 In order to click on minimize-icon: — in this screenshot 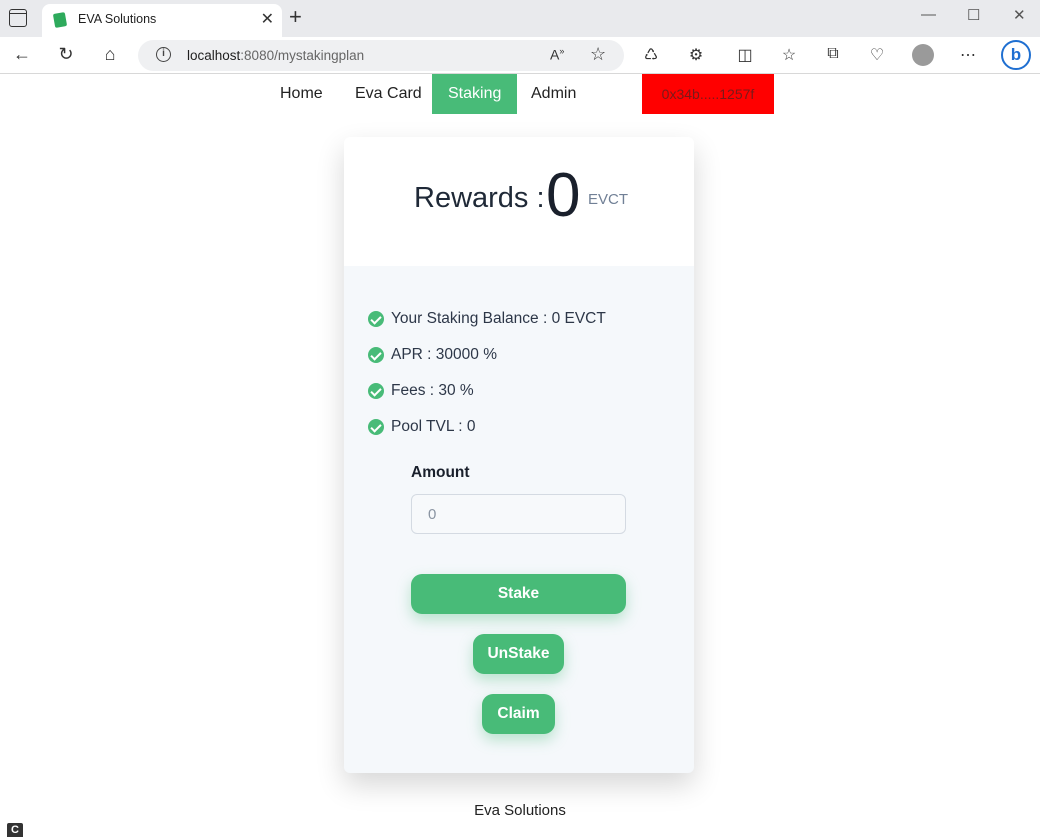, I will do `click(928, 14)`.